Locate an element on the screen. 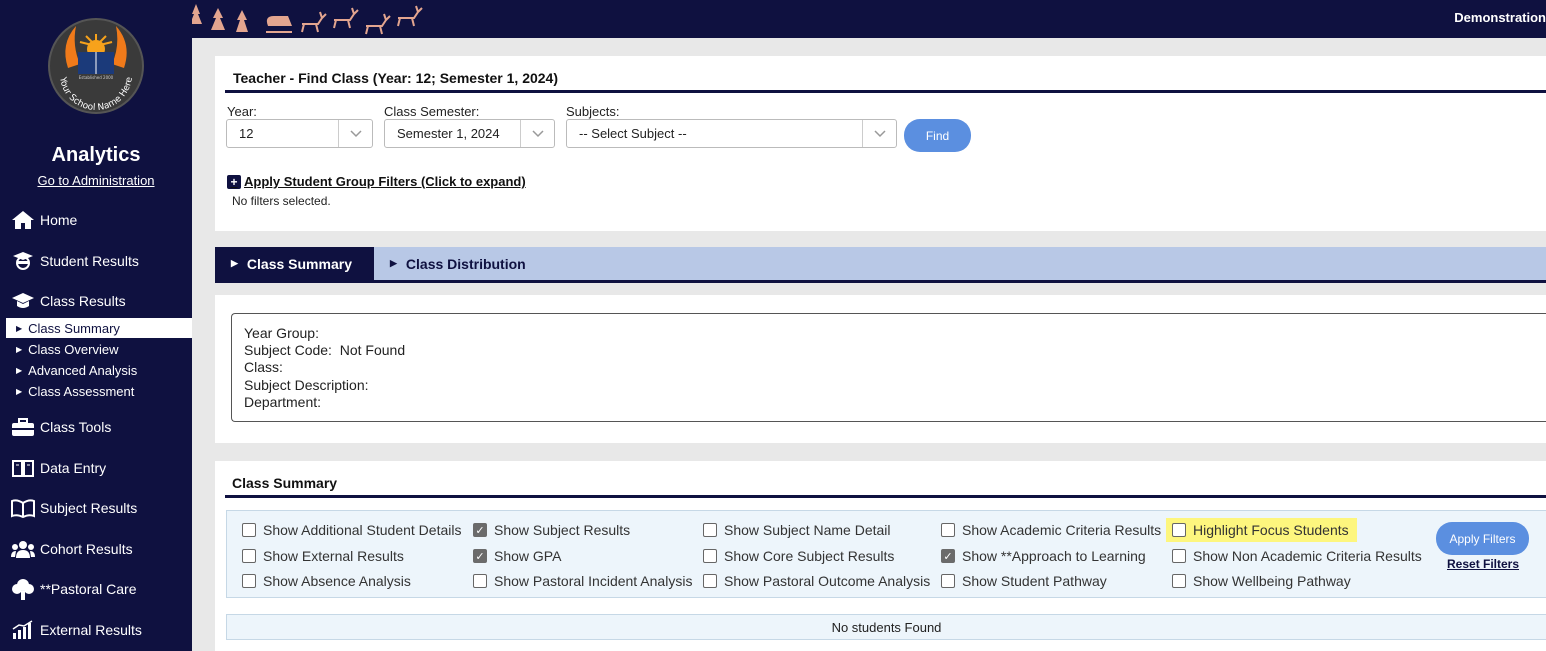  year-label: Year: is located at coordinates (242, 111).